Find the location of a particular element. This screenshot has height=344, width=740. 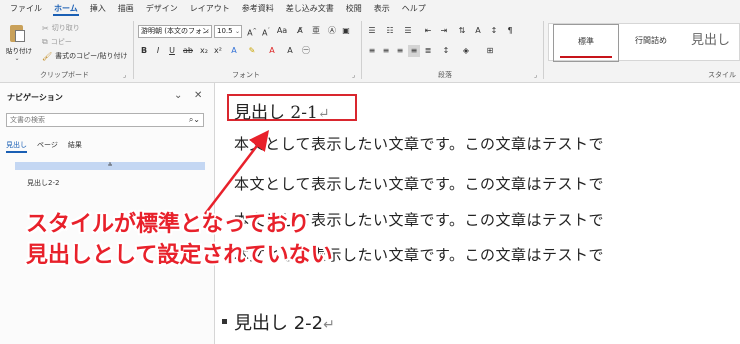

format-painter-button: 🖌 書式のコピー/貼り付け is located at coordinates (85, 56).